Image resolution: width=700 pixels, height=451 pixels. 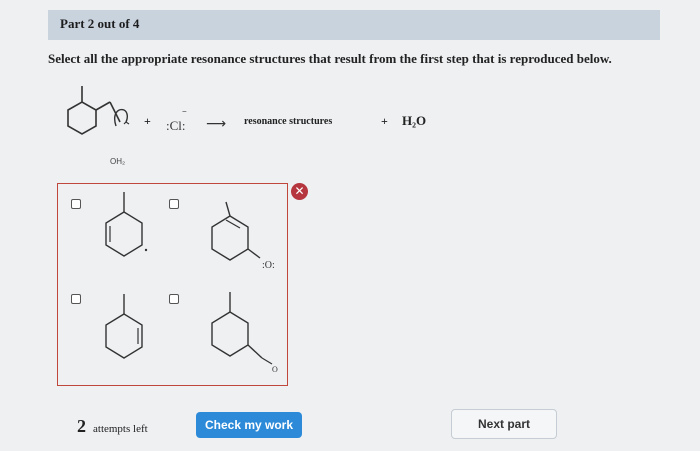 I want to click on next-part-button: Next part, so click(x=504, y=424).